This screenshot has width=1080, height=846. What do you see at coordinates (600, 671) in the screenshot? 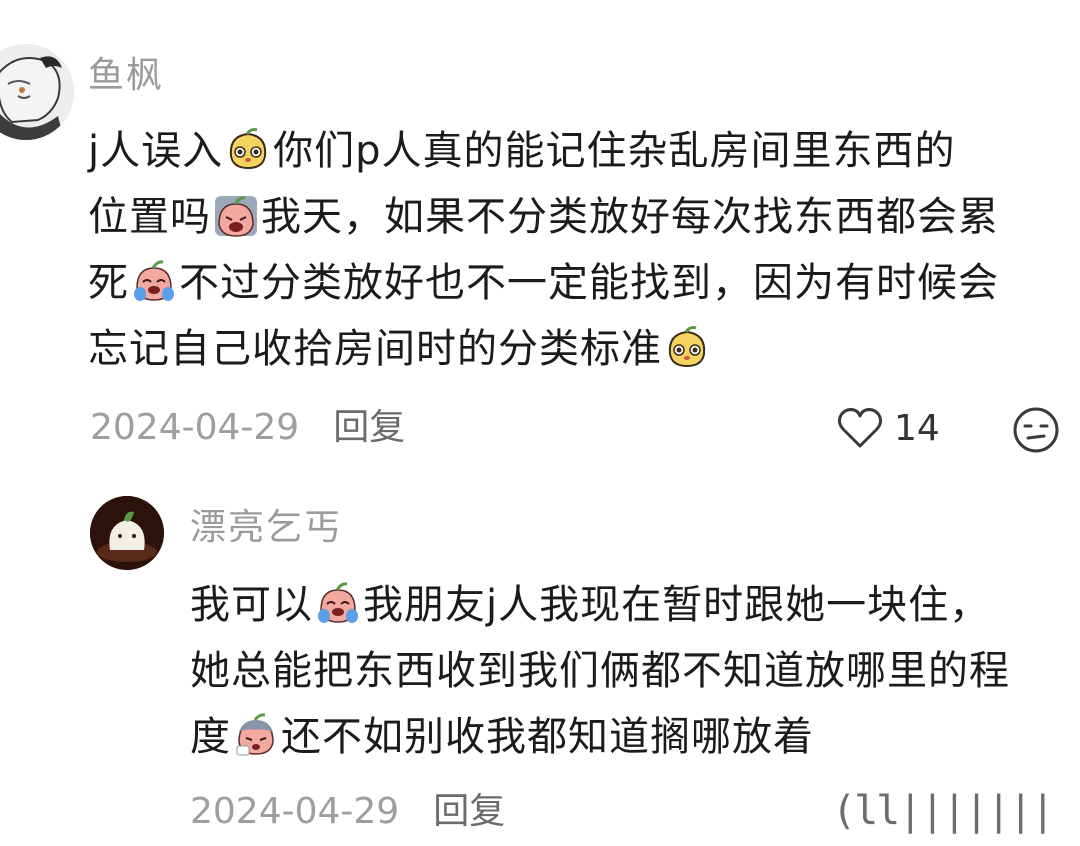
I see `text-segment: 她总能把东西收到我们俩都不知道放哪里的程` at bounding box center [600, 671].